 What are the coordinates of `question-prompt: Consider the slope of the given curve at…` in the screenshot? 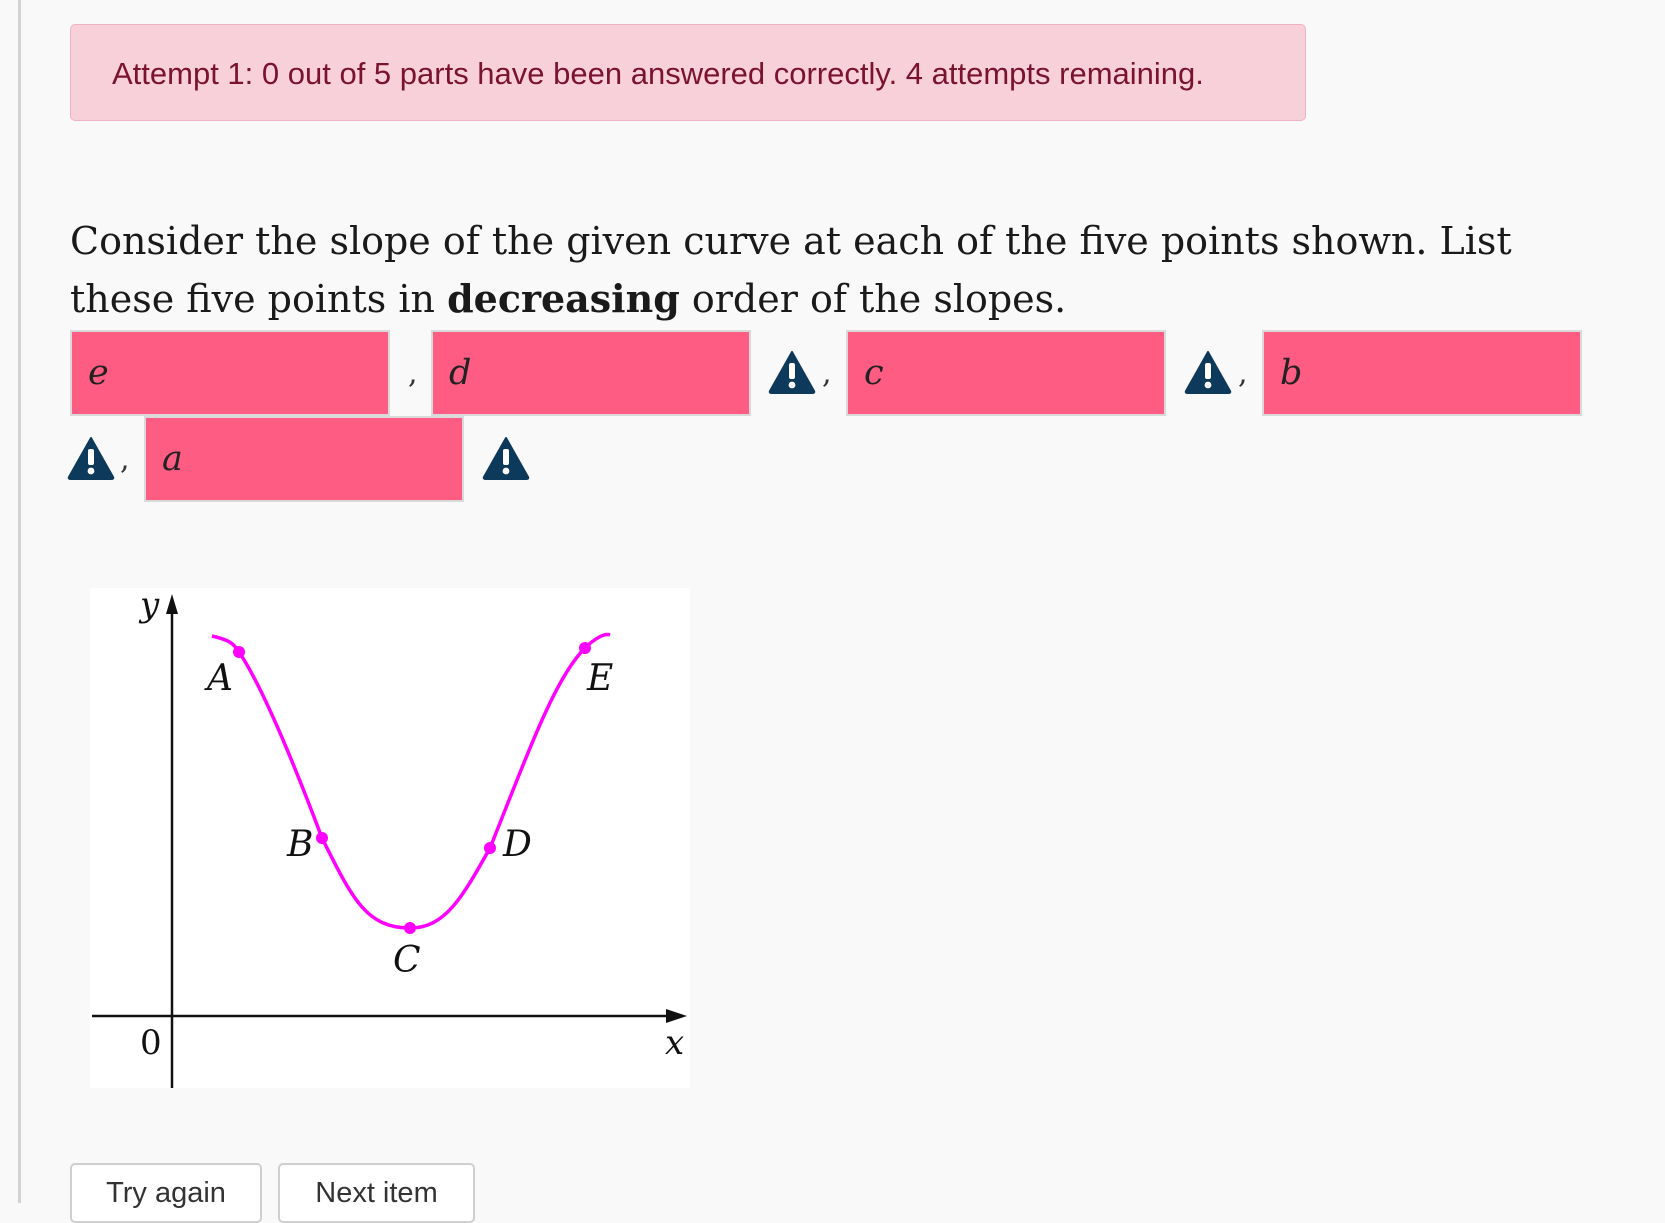 It's located at (830, 270).